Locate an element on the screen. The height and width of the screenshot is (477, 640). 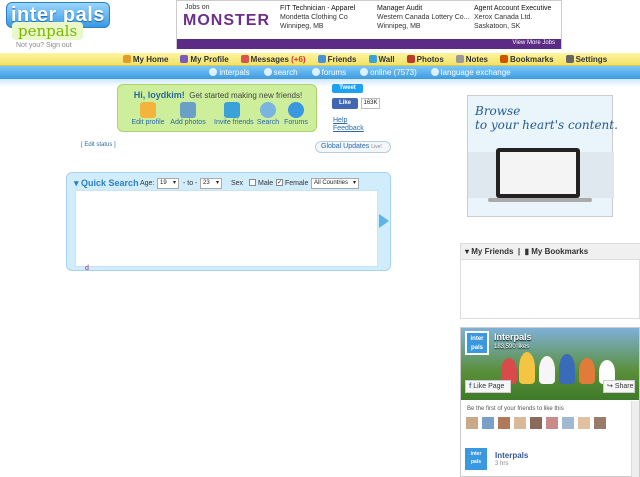
subnav-interpals: interpals is located at coordinates (229, 72).